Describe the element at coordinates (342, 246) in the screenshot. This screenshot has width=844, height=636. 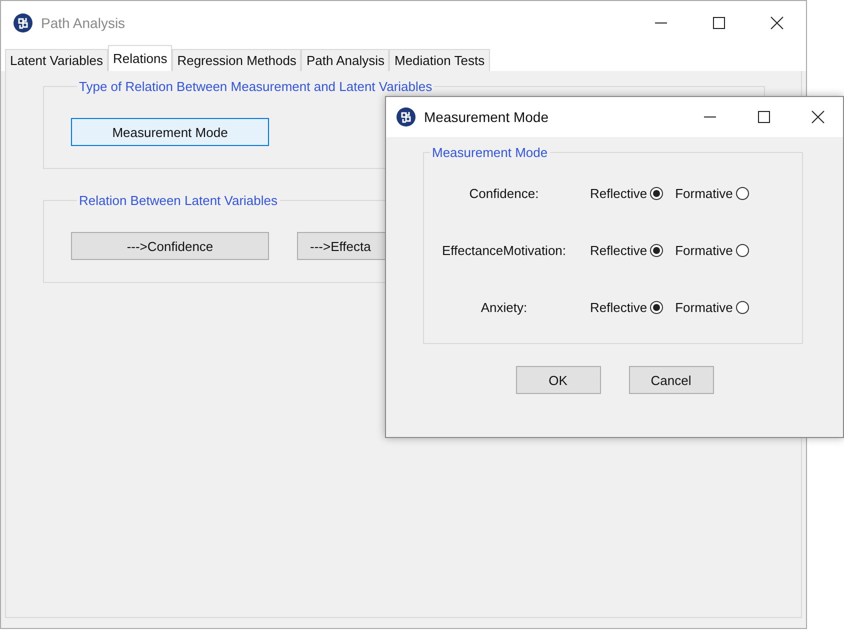
I see `action-button: --->Effecta` at that location.